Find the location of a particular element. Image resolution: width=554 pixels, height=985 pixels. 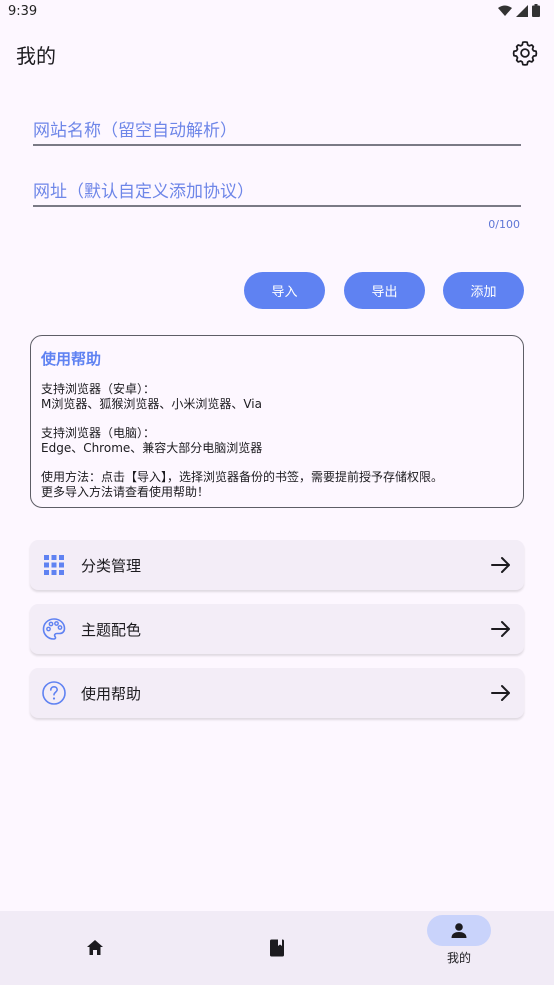

site-name-input: 网站名称（留空自动解析） is located at coordinates (277, 128).